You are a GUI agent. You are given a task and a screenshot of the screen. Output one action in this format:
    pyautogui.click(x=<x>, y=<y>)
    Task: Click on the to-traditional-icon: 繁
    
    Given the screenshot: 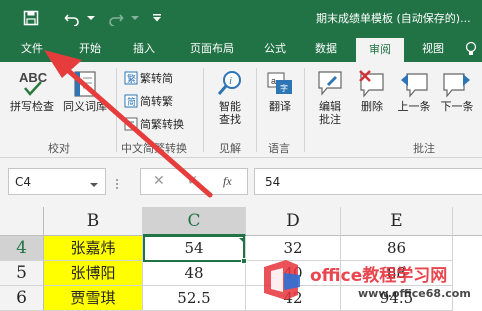 What is the action you would take?
    pyautogui.click(x=131, y=78)
    